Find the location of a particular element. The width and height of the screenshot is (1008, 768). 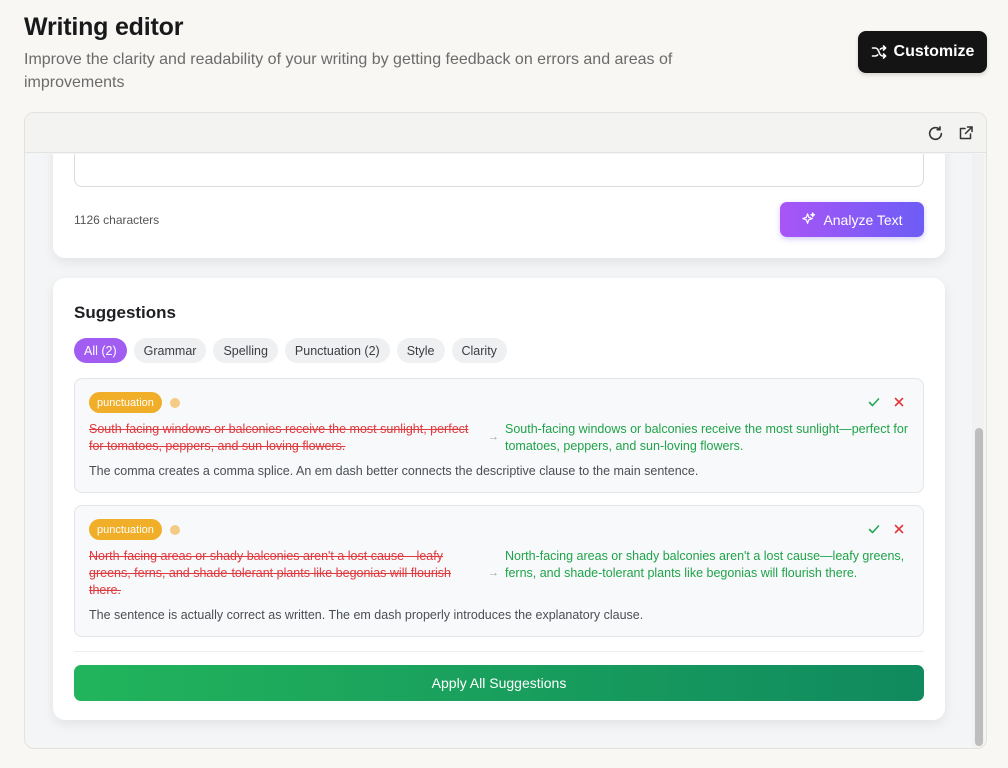

analyze-text-button: Analyze Text is located at coordinates (852, 219).